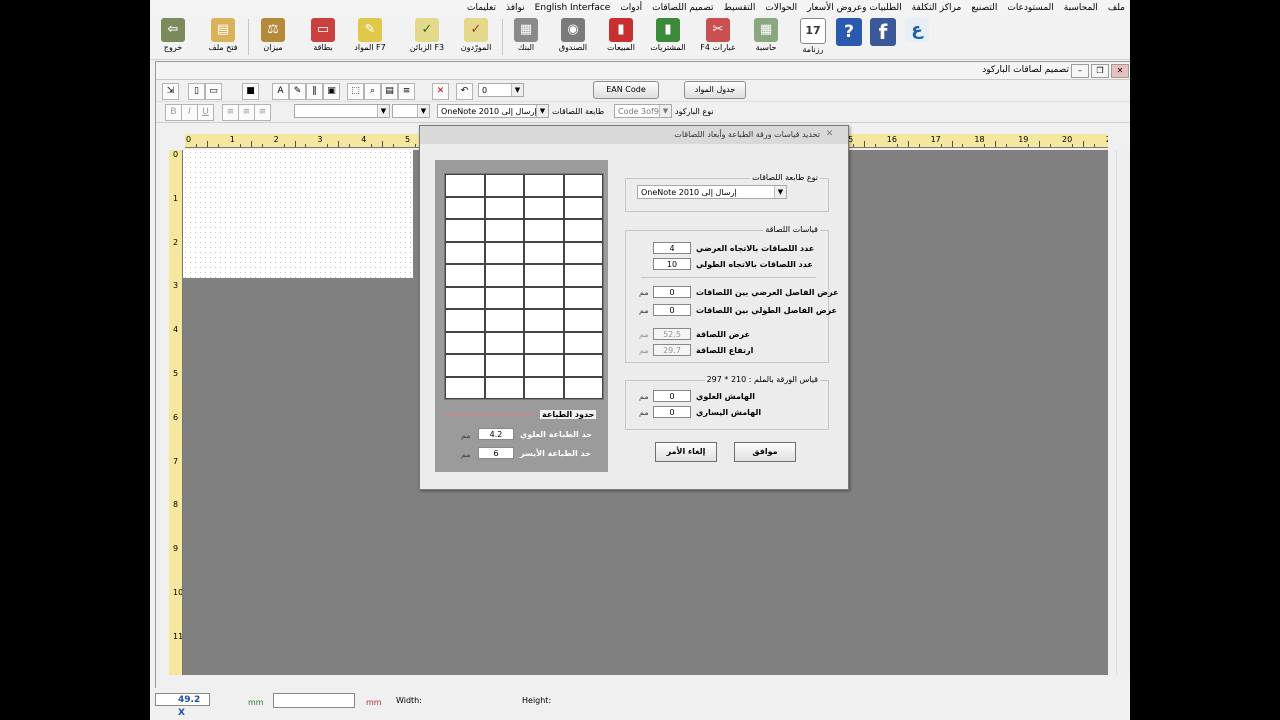 The height and width of the screenshot is (720, 1280). What do you see at coordinates (672, 412) in the screenshot?
I see `margin-left-field: 0` at bounding box center [672, 412].